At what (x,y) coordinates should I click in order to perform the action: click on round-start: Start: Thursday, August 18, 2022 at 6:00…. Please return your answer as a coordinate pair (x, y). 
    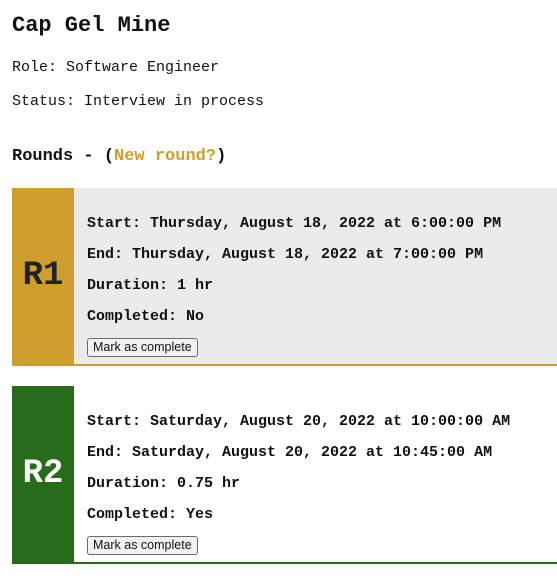
    Looking at the image, I should click on (294, 223).